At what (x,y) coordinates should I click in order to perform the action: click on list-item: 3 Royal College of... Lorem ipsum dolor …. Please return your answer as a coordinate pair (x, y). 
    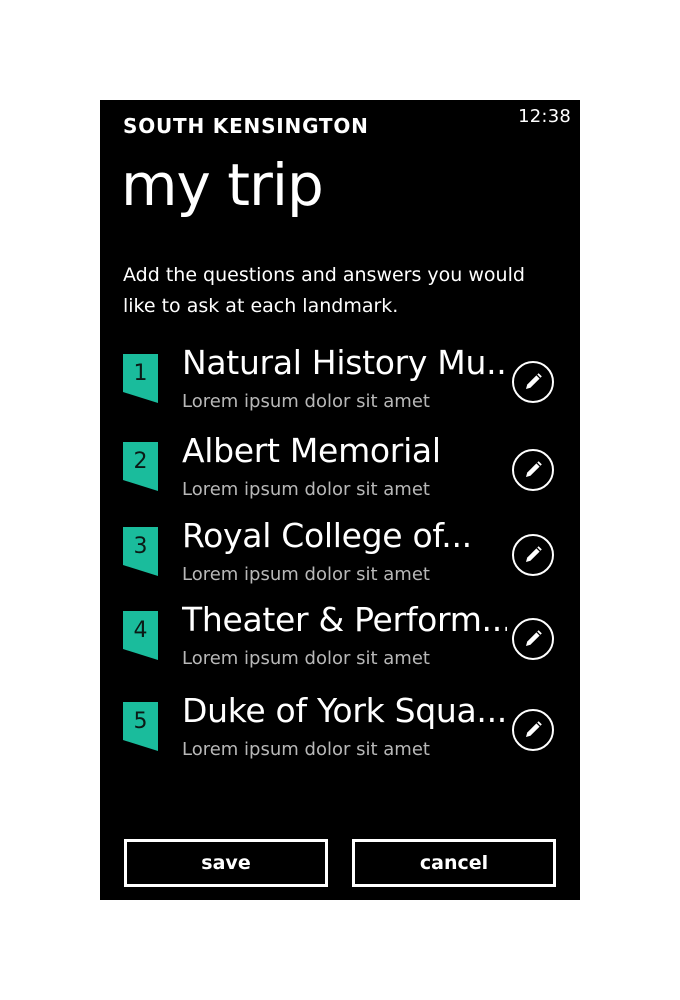
    Looking at the image, I should click on (340, 553).